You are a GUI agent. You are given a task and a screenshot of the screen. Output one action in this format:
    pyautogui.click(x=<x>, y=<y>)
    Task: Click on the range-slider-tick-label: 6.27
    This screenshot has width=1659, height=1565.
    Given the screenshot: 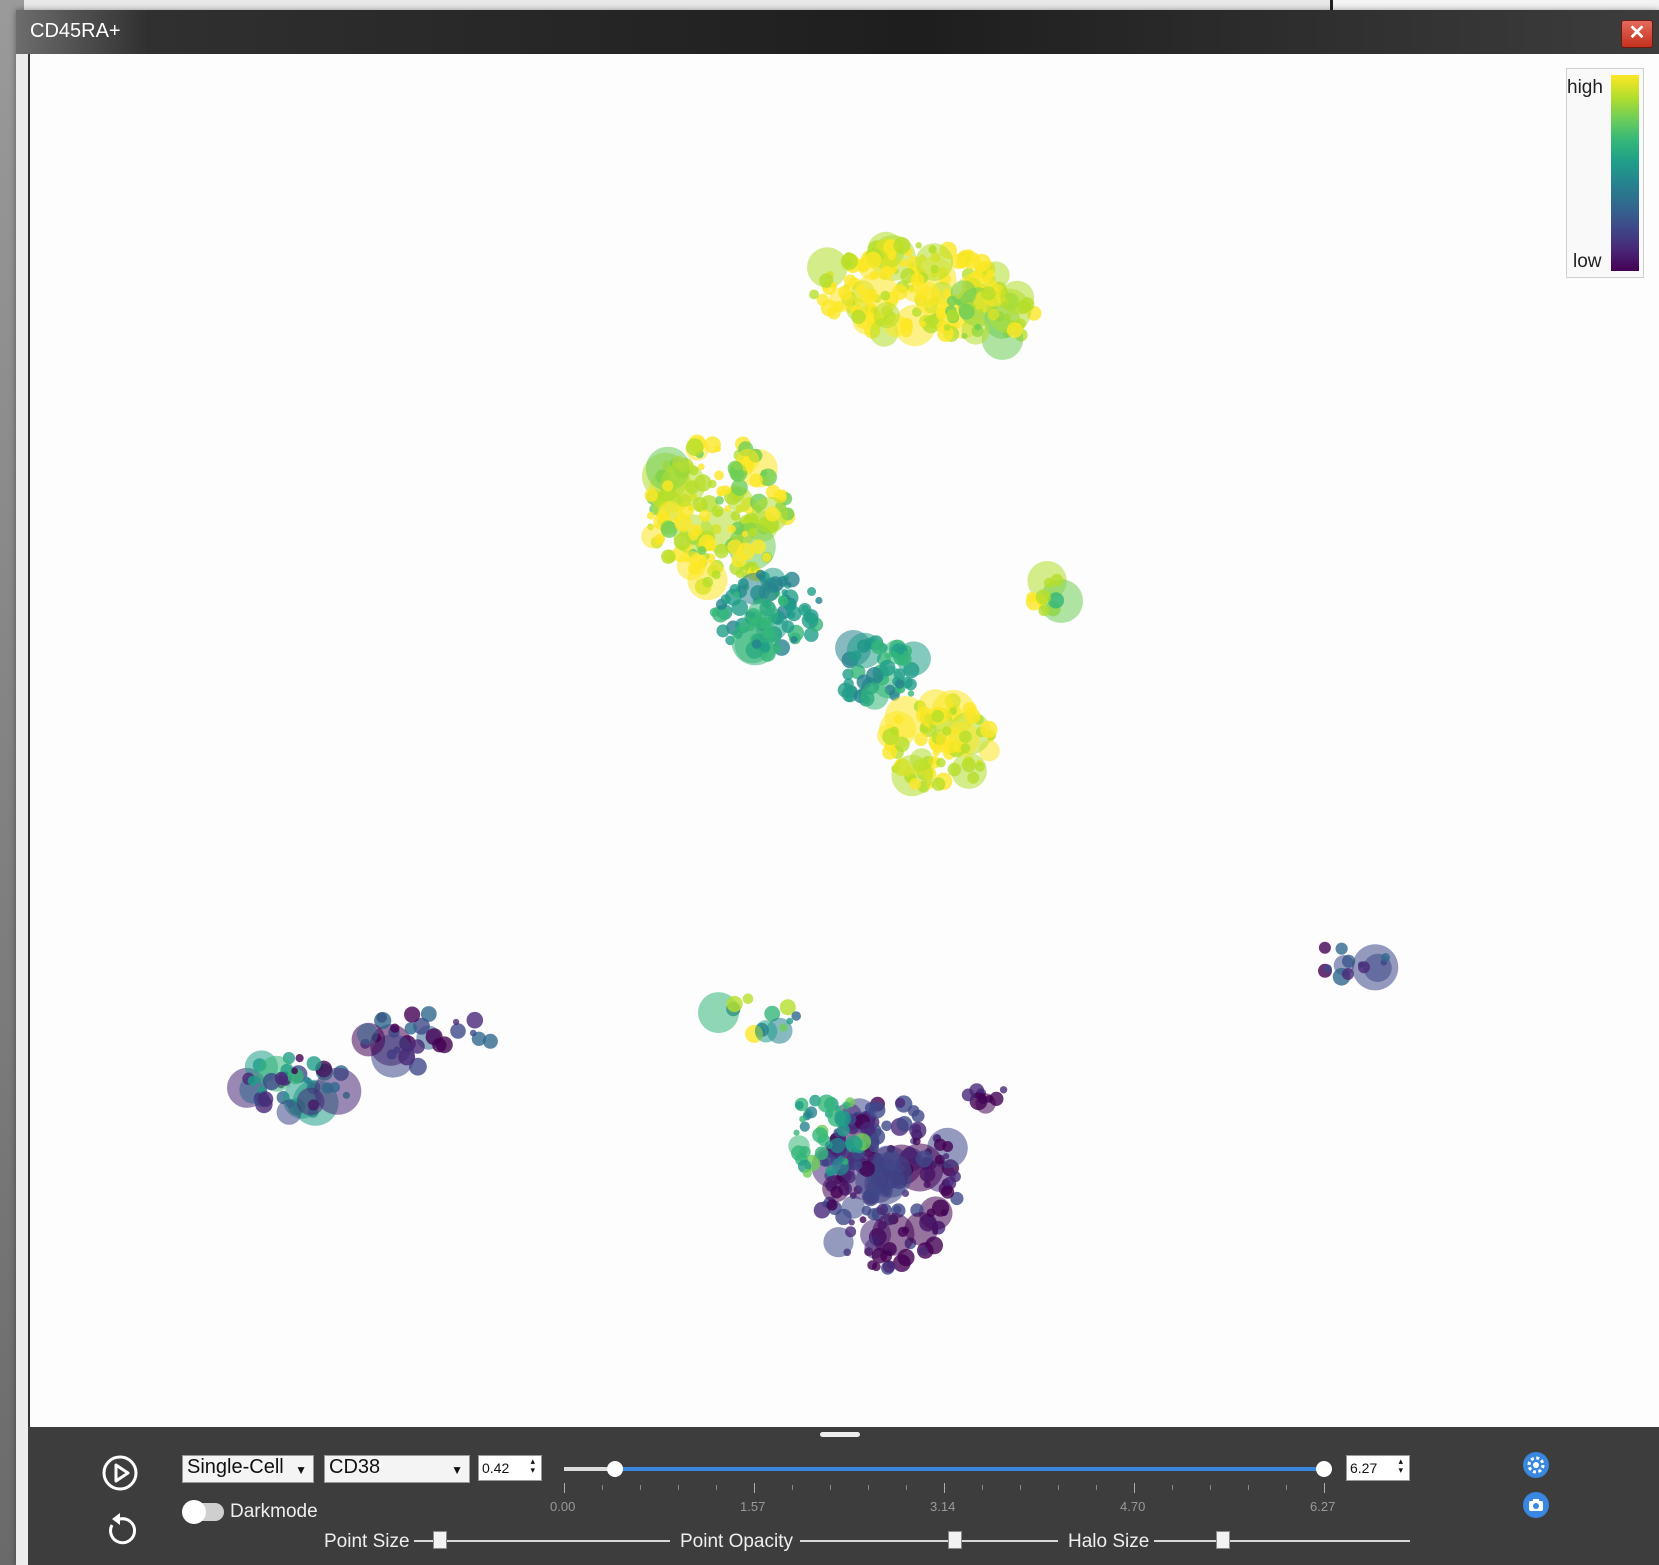 What is the action you would take?
    pyautogui.click(x=1323, y=1506)
    